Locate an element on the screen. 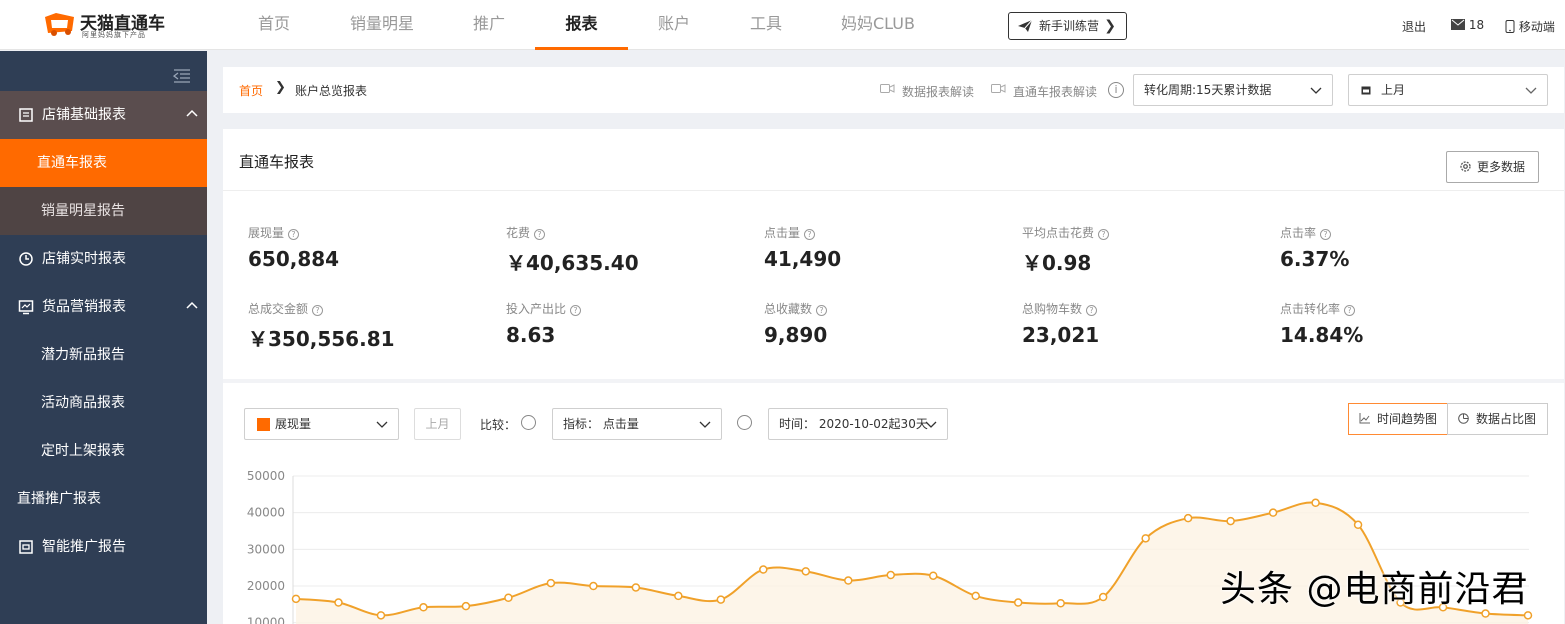  ztc-report-guide-link: 直通车报表解读 is located at coordinates (1055, 91).